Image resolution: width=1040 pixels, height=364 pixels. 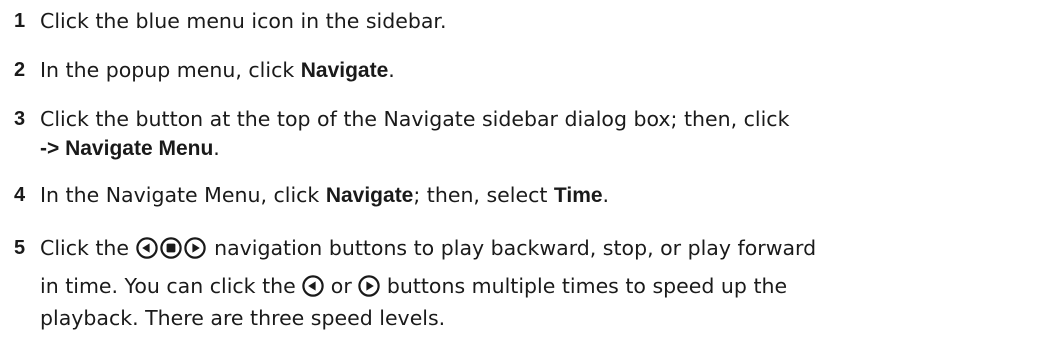 What do you see at coordinates (20, 21) in the screenshot?
I see `step-number: 1` at bounding box center [20, 21].